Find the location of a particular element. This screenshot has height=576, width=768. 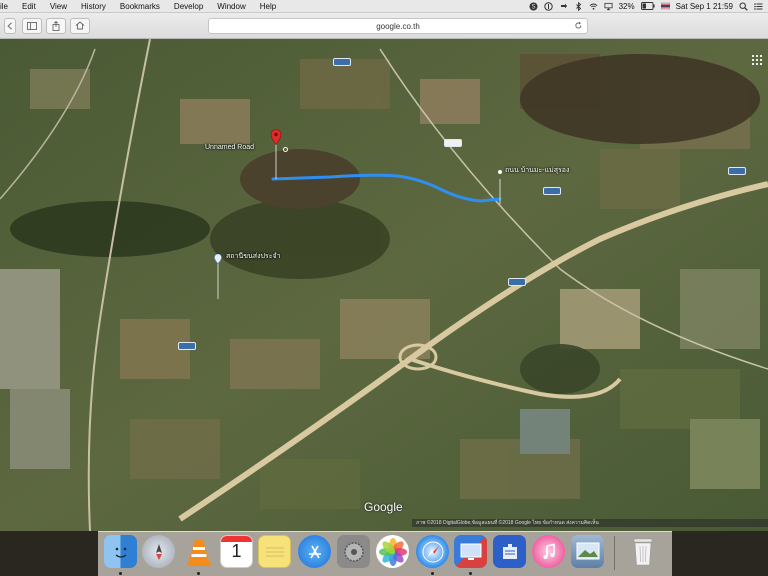

notification-center-icon is located at coordinates (758, 6).